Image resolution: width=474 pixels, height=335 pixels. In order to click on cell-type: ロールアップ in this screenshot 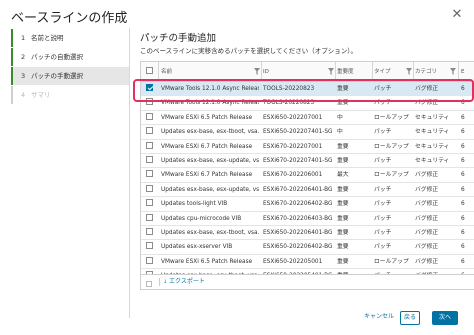, I will do `click(391, 175)`.